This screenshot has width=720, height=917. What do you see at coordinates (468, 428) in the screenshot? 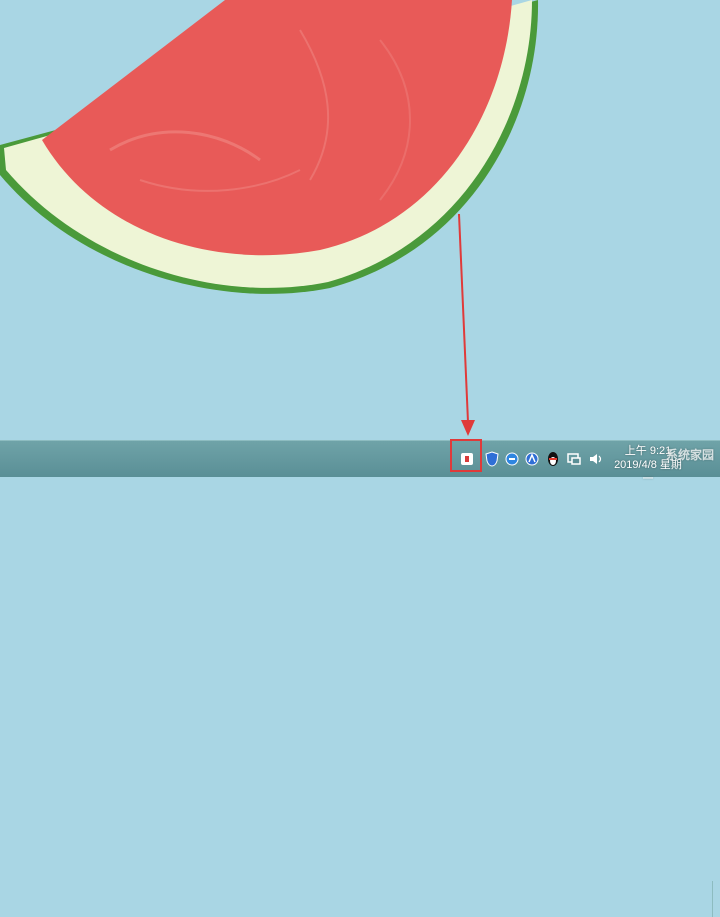
I see `annotation-arrow-head` at bounding box center [468, 428].